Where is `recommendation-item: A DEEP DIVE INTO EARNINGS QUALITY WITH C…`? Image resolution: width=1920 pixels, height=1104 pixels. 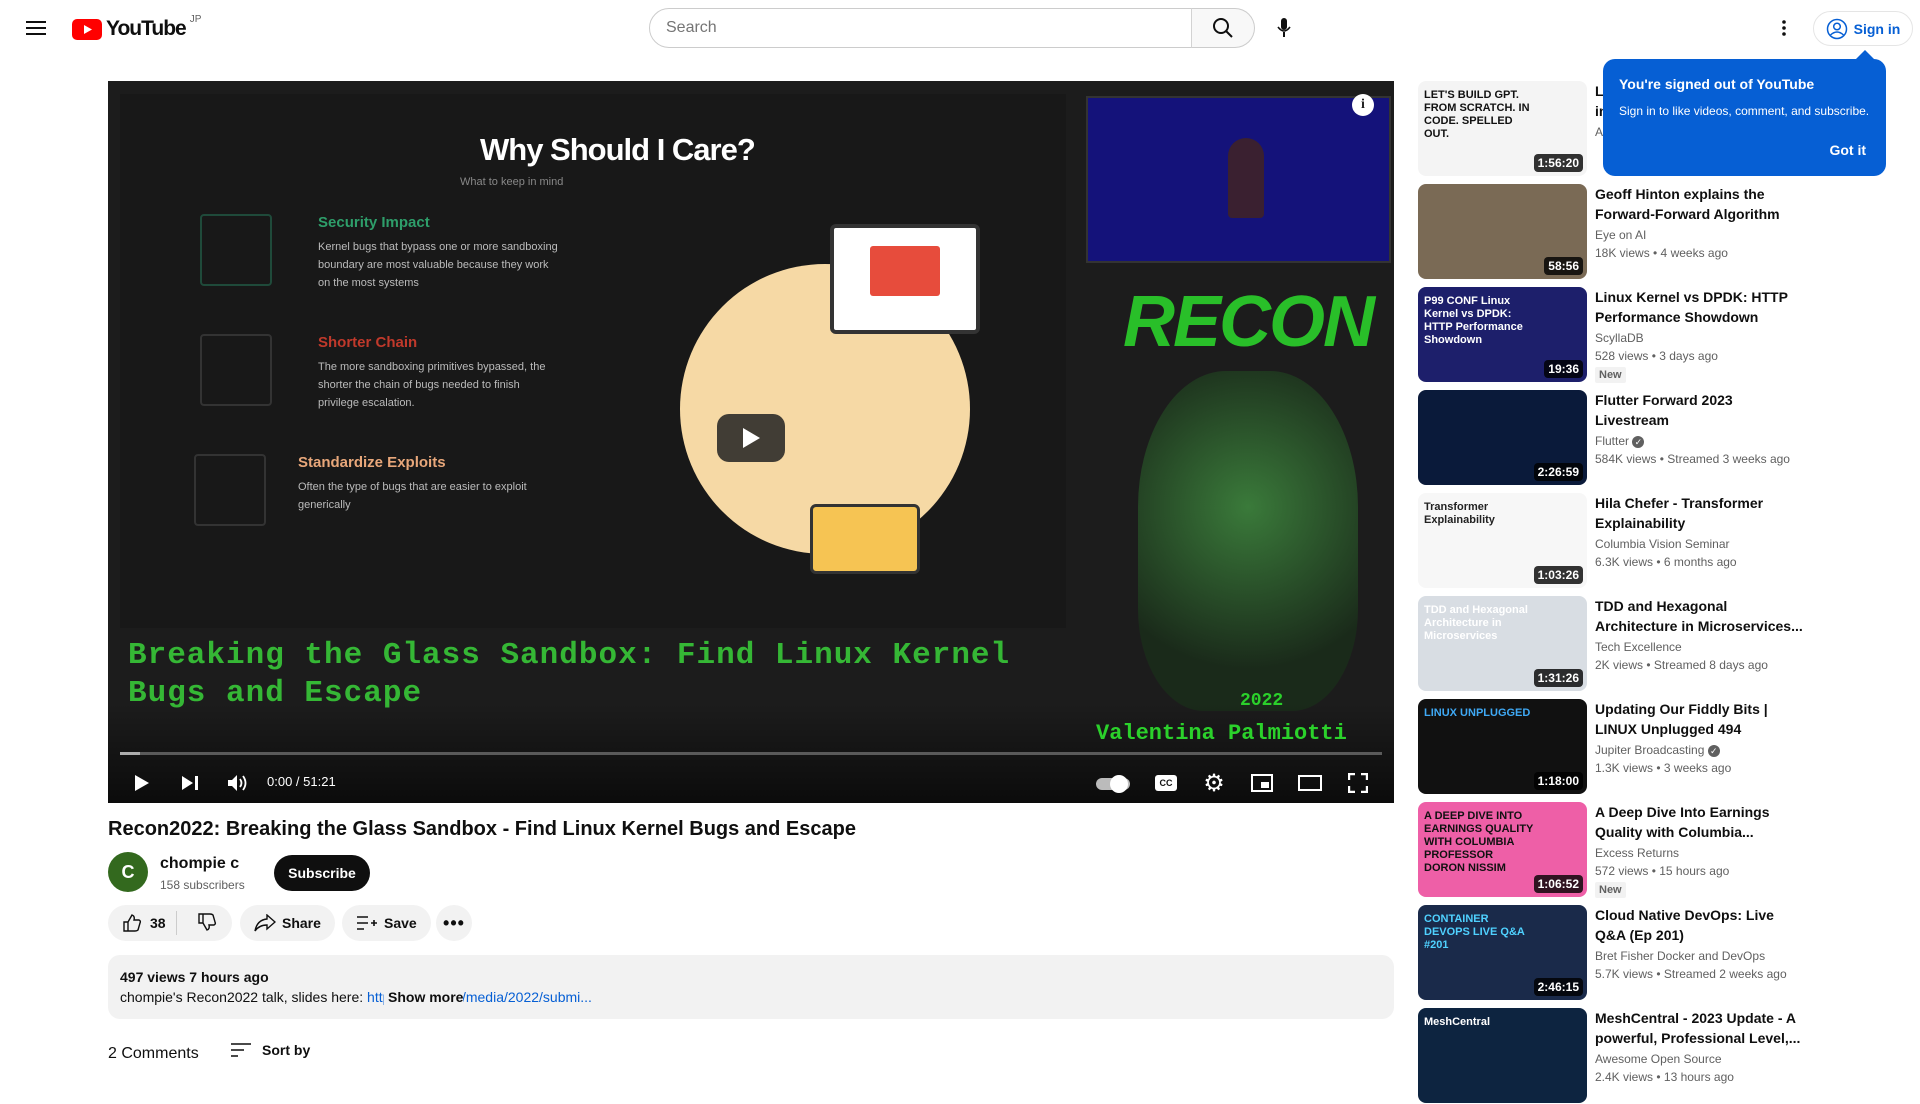
recommendation-item: A DEEP DIVE INTO EARNINGS QUALITY WITH C… is located at coordinates (1658, 850).